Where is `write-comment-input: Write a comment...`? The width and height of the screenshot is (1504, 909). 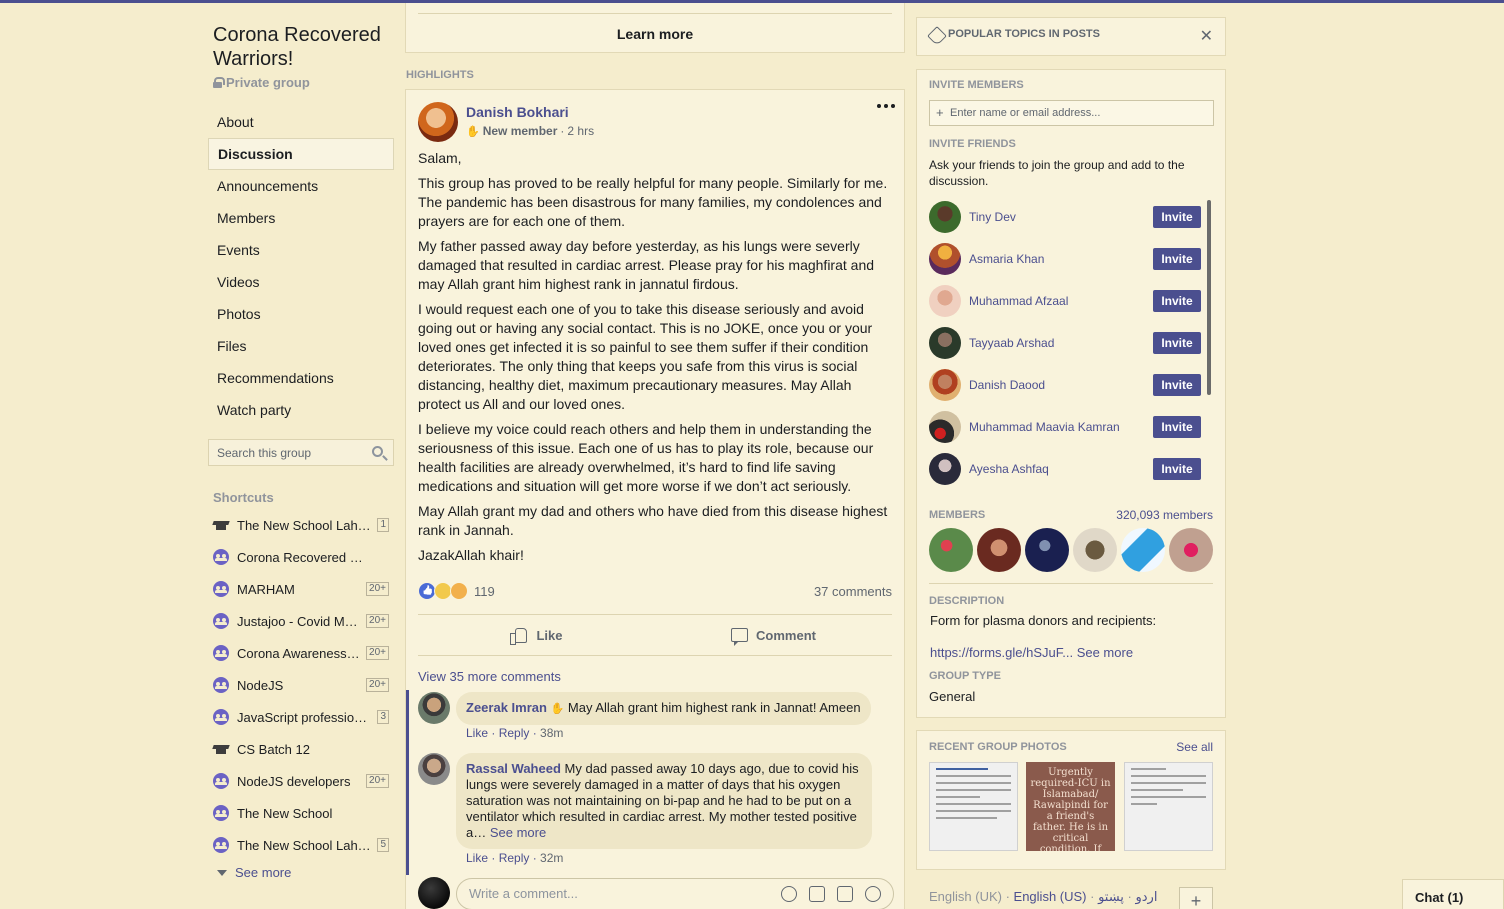
write-comment-input: Write a comment... is located at coordinates (675, 893).